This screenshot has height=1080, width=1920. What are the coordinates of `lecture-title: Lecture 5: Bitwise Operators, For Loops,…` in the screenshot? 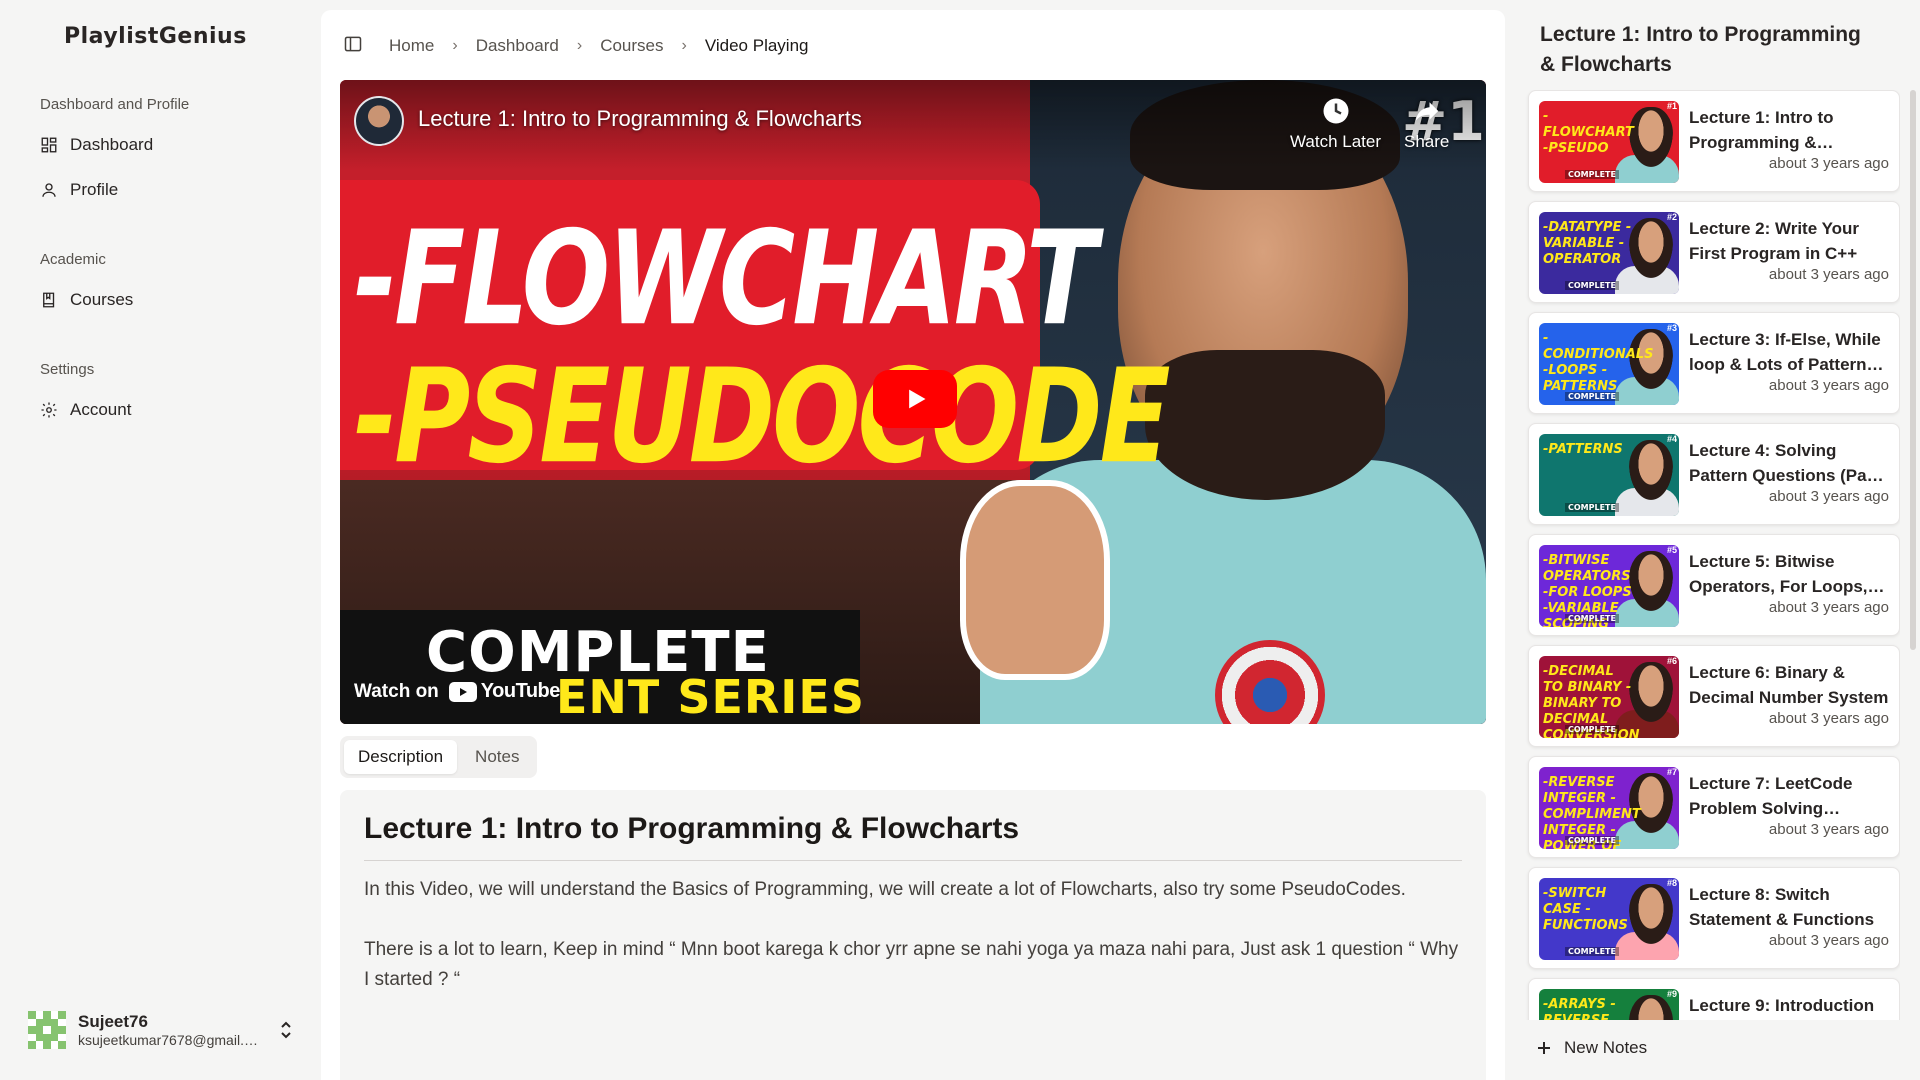 It's located at (1778, 574).